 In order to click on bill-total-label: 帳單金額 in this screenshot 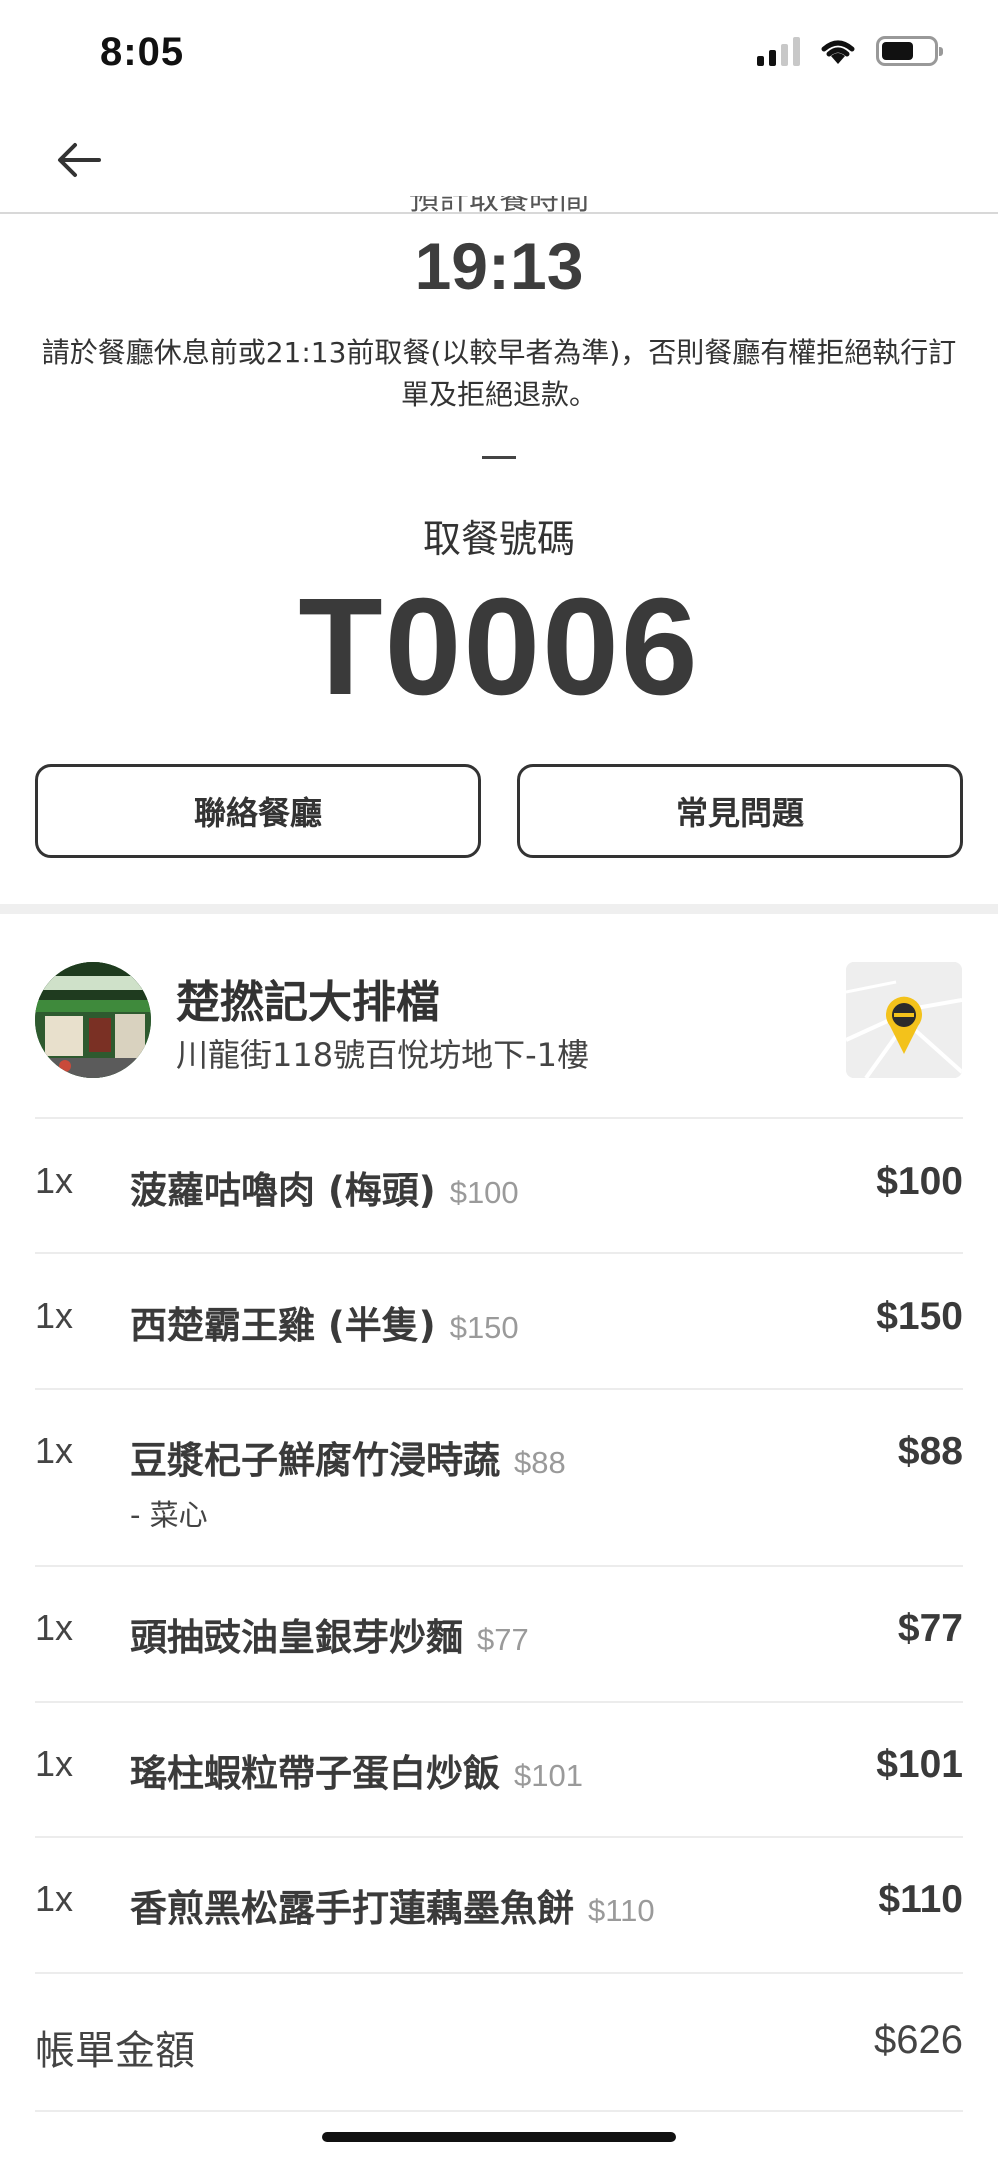, I will do `click(115, 2051)`.